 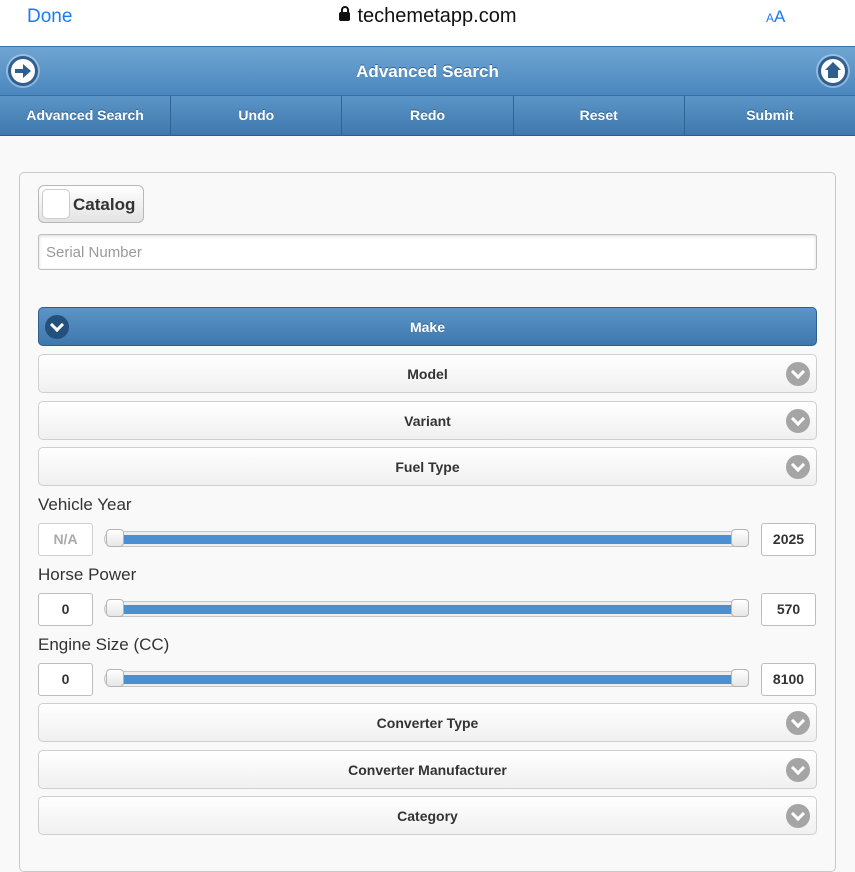 I want to click on section-fuel-type: Fuel Type, so click(x=427, y=466).